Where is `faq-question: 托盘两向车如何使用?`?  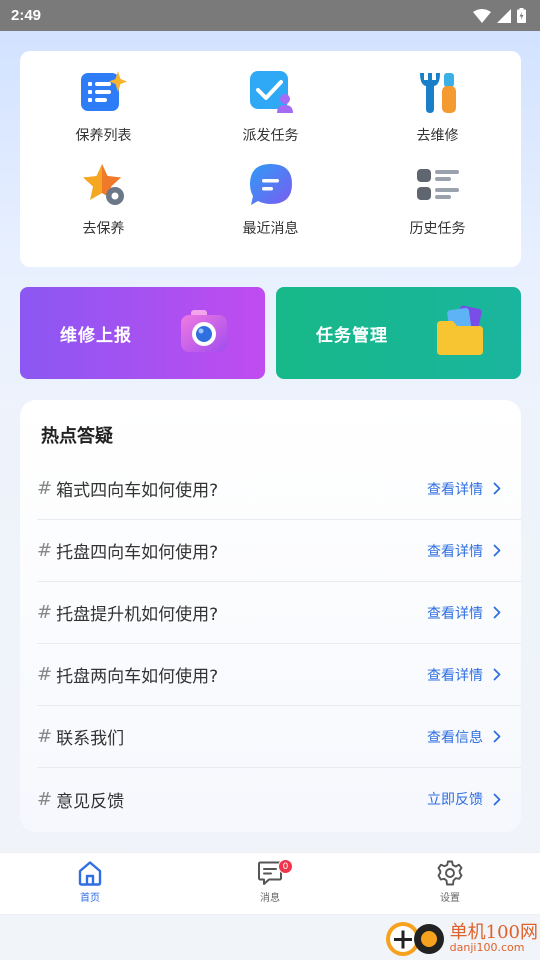 faq-question: 托盘两向车如何使用? is located at coordinates (137, 677).